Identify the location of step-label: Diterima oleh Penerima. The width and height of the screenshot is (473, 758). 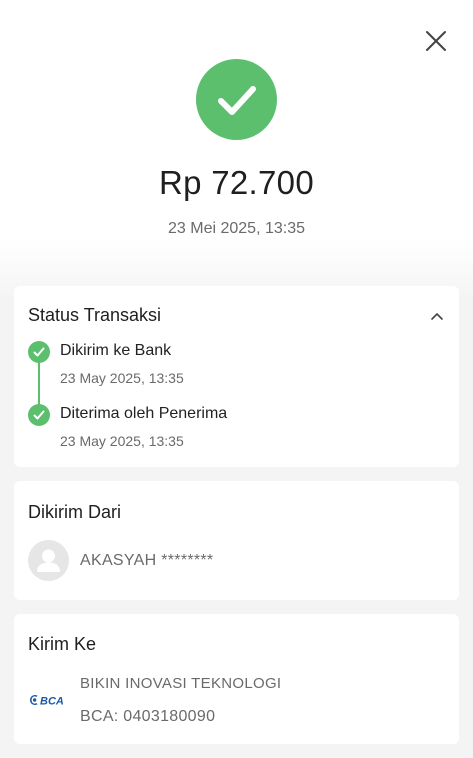
(144, 413).